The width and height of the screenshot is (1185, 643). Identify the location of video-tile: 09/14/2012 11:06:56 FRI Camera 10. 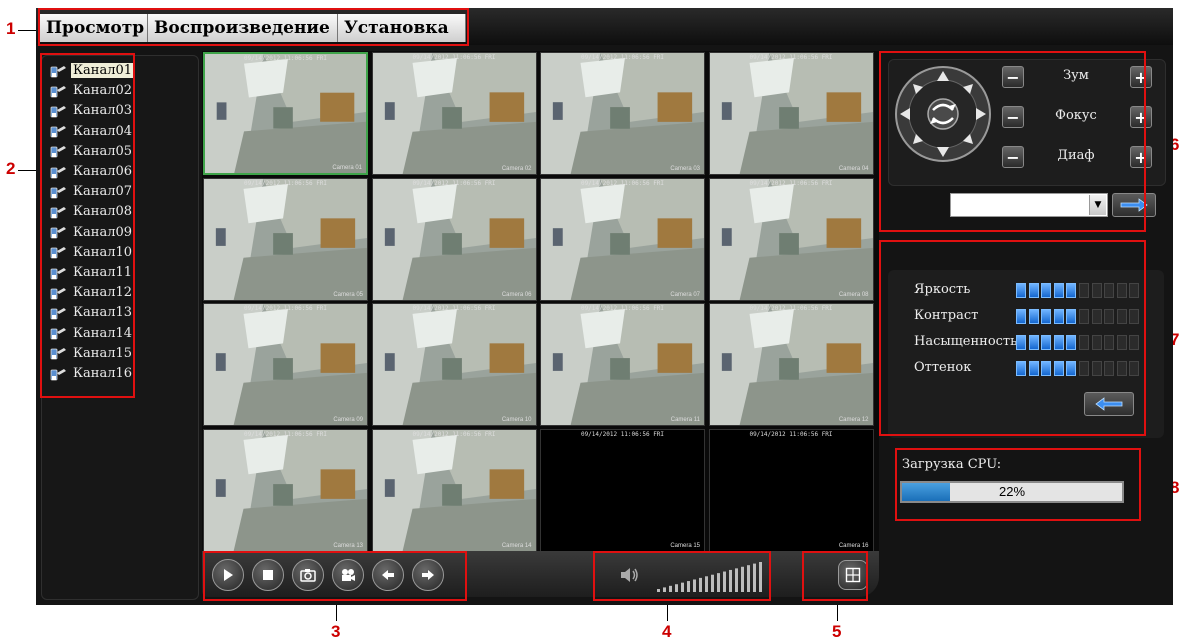
(454, 364).